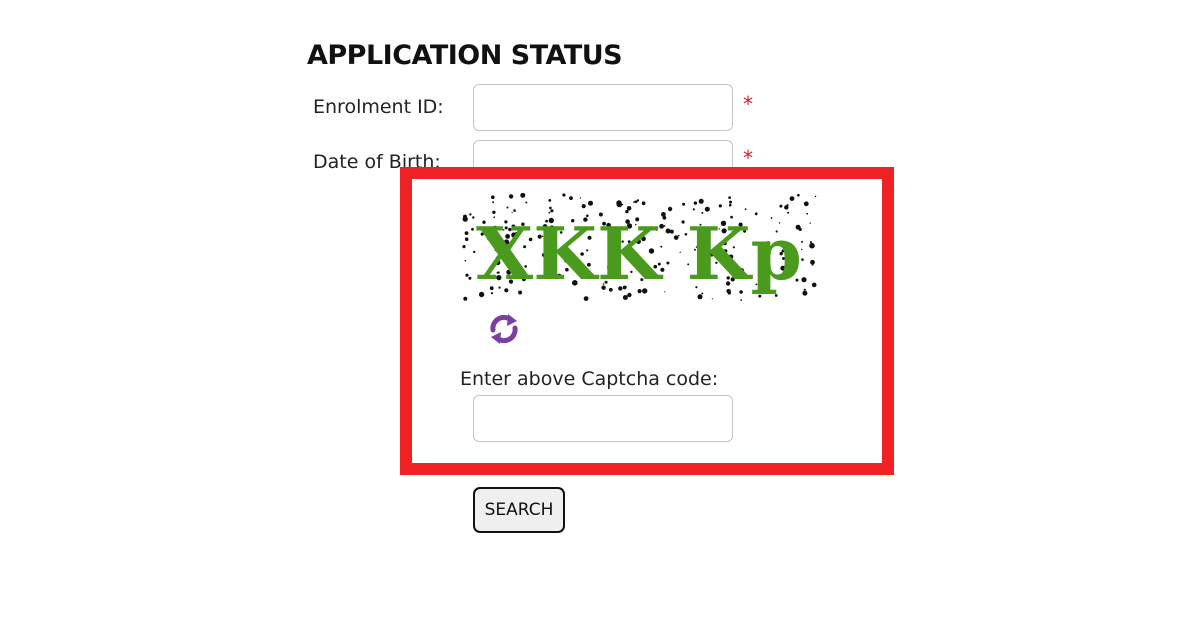 The height and width of the screenshot is (630, 1200). What do you see at coordinates (519, 510) in the screenshot?
I see `search-button: SEARCH` at bounding box center [519, 510].